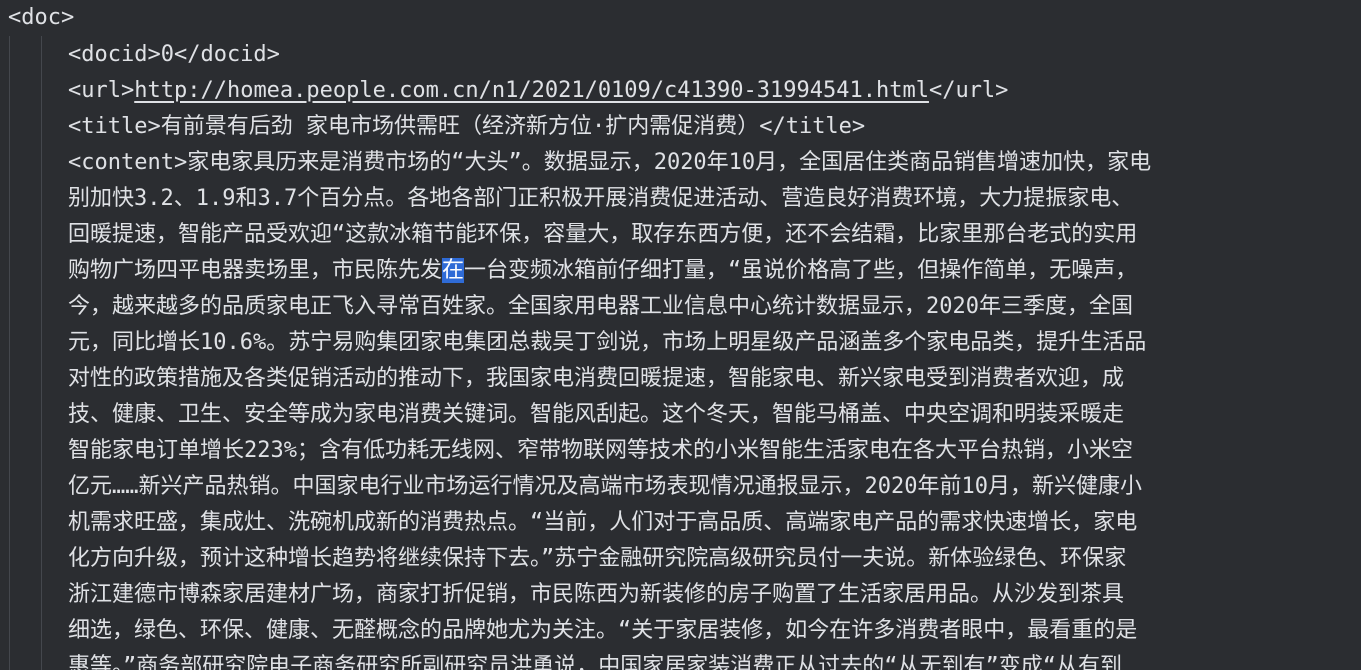  Describe the element at coordinates (41, 17) in the screenshot. I see `doc-open-tag: <doc>` at that location.